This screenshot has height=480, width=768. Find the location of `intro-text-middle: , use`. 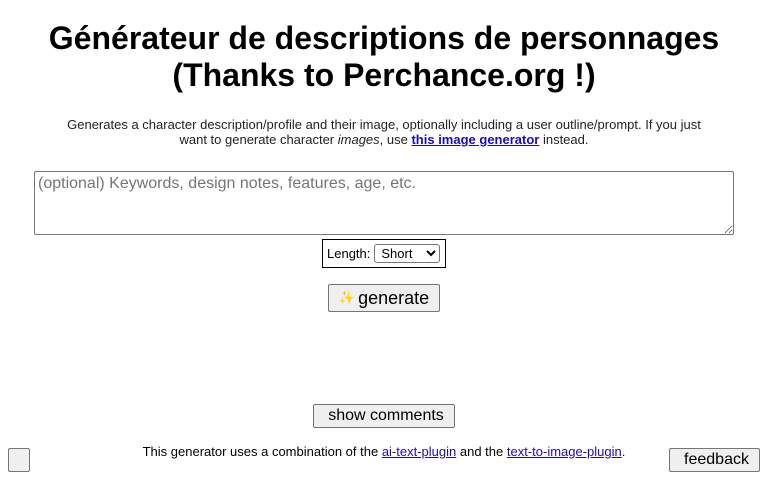

intro-text-middle: , use is located at coordinates (395, 139).